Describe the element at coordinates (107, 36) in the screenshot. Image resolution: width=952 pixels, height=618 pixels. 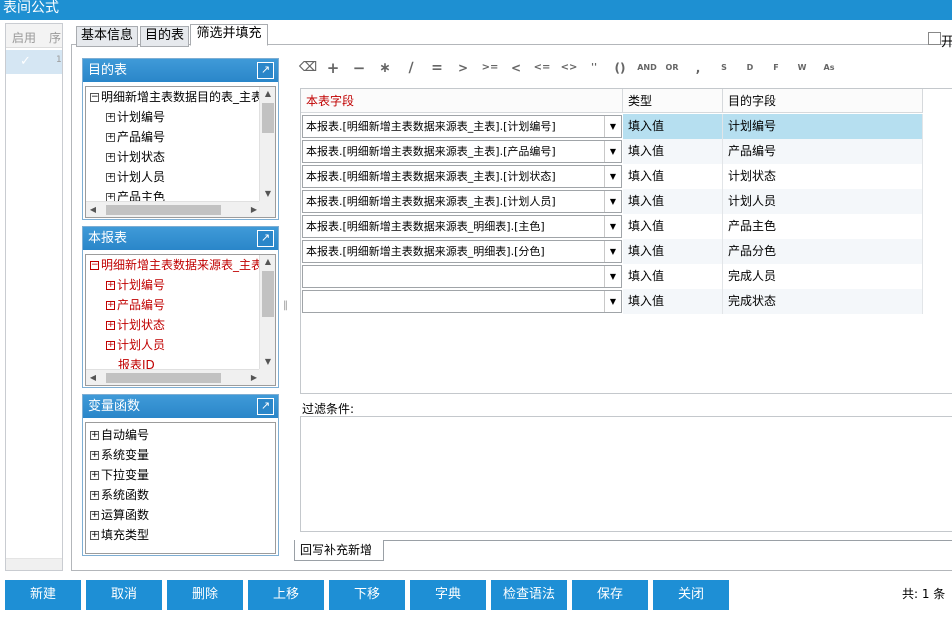
I see `tab-basic-info: 基本信息` at that location.